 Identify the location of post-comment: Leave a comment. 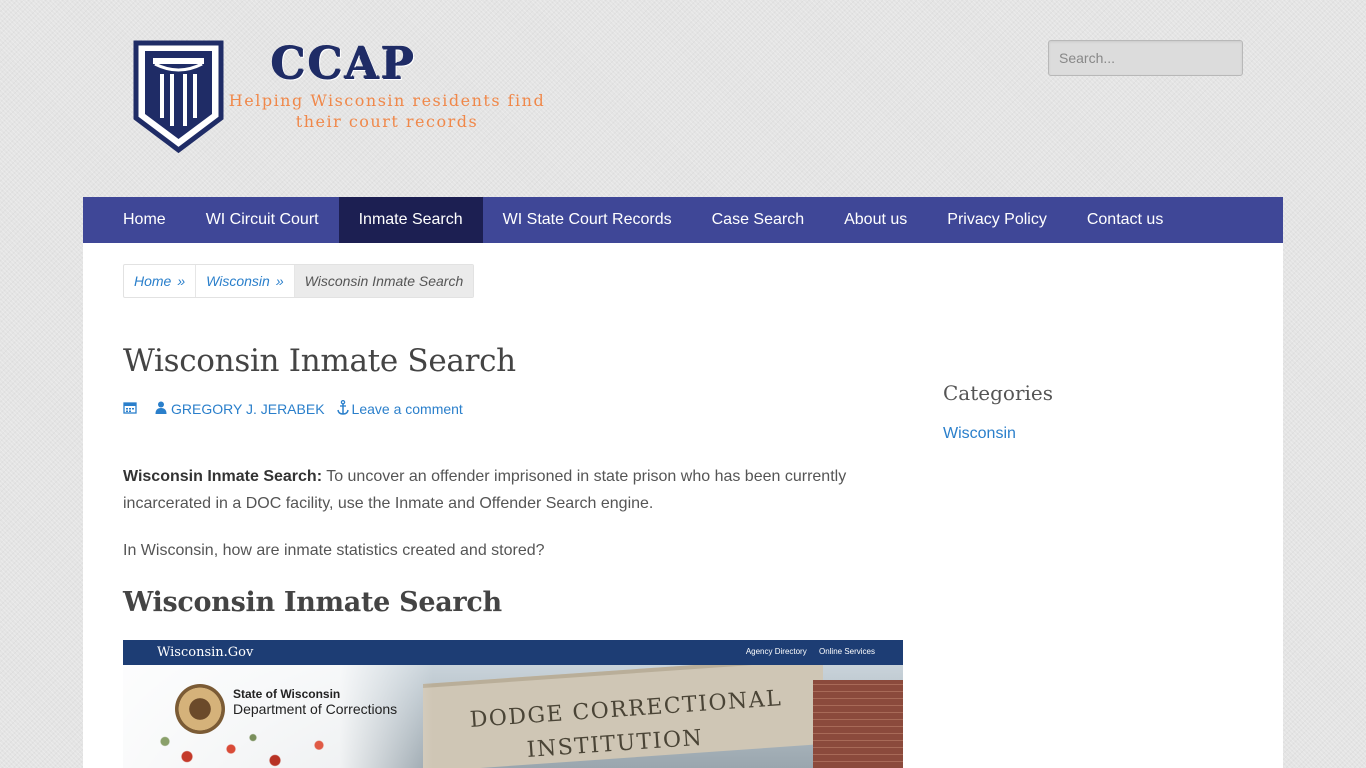
(399, 408).